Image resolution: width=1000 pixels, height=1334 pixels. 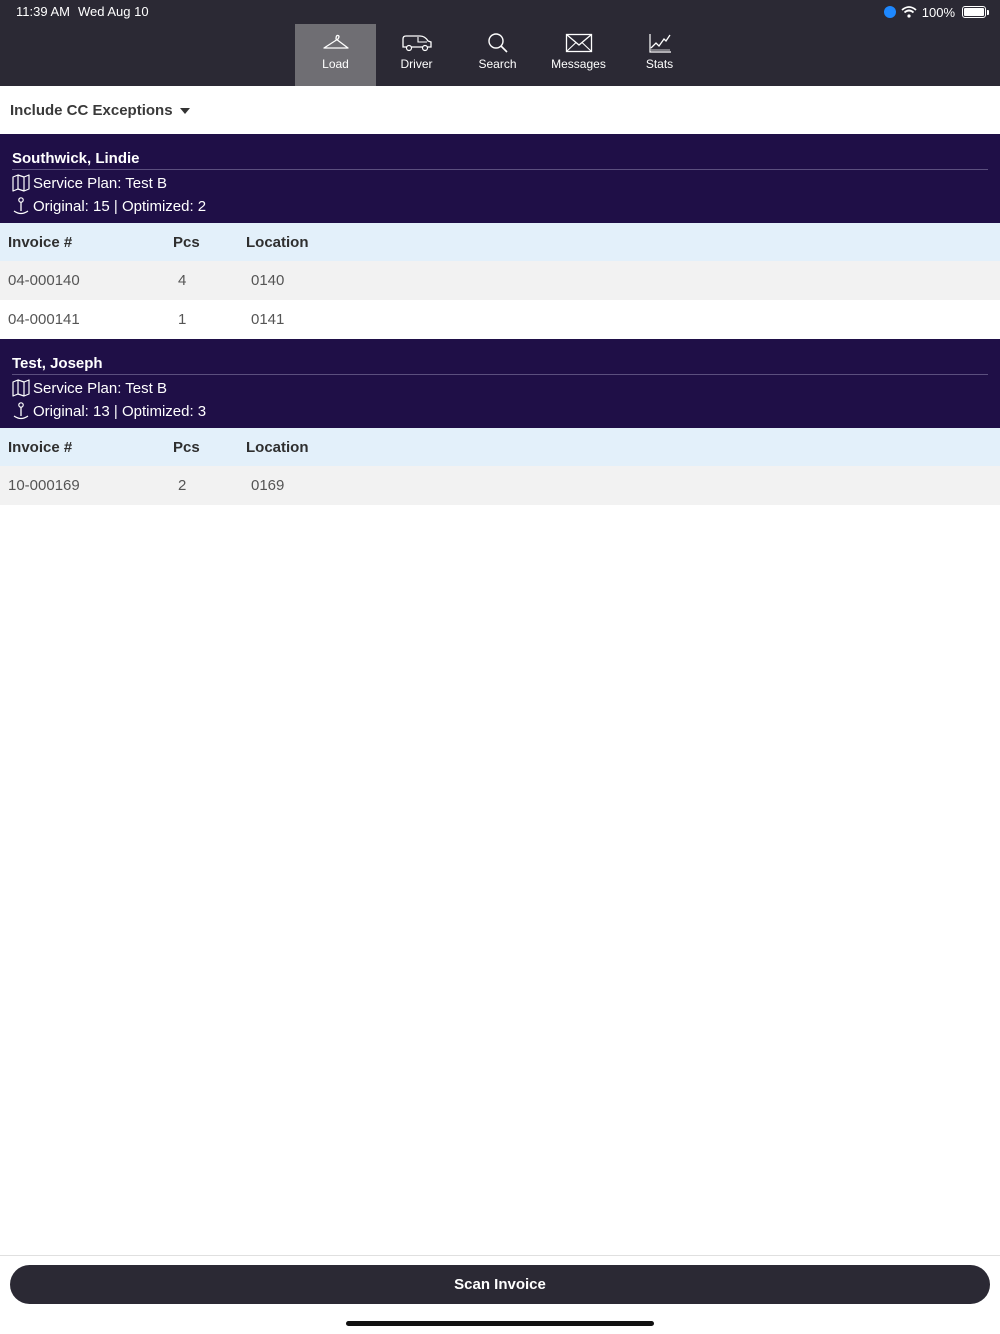 I want to click on cc-exceptions-filter-dropdown: Include CC Exceptions, so click(x=100, y=110).